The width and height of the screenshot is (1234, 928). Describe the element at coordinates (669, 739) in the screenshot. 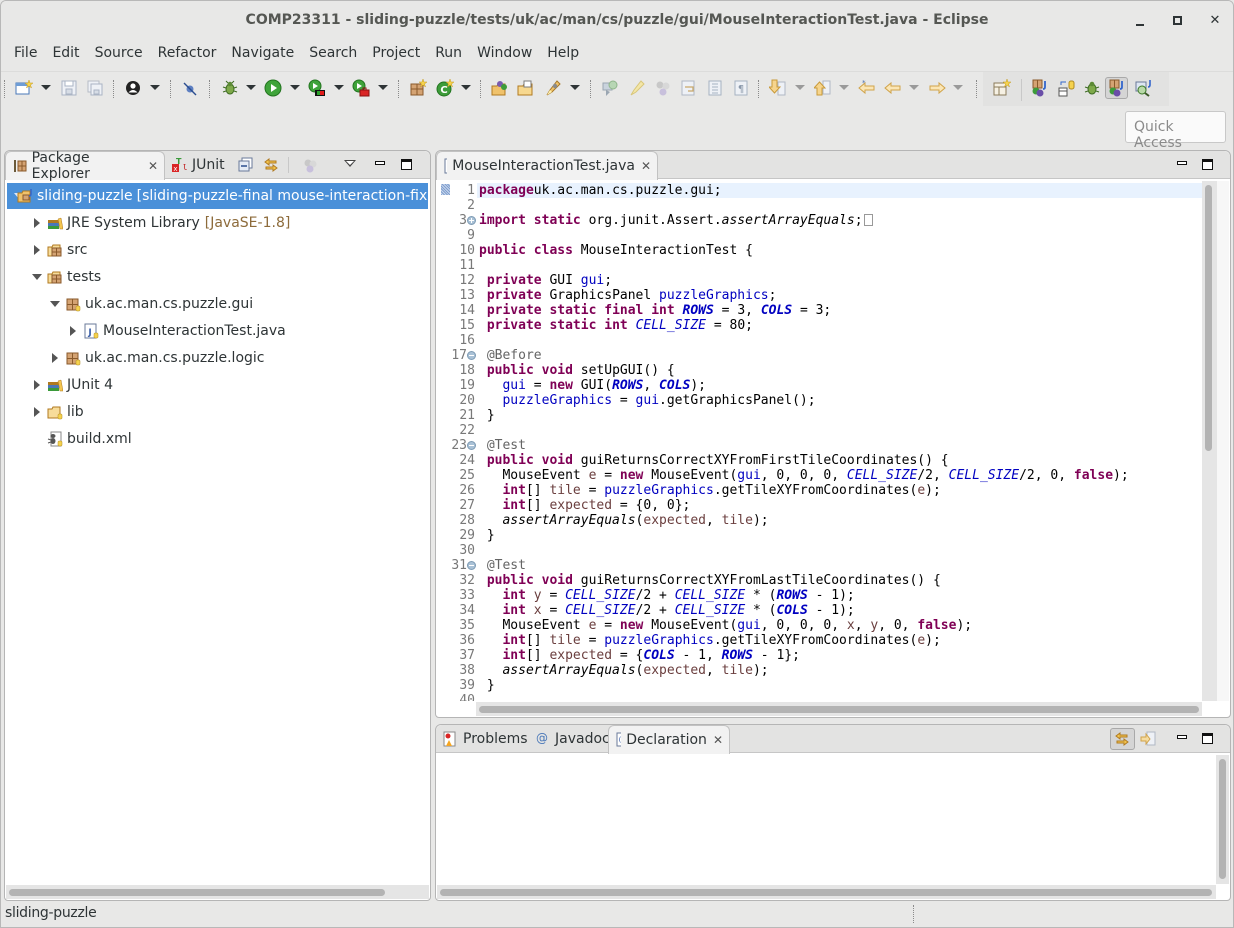

I see `tab-declaration: (= Declaration ✕` at that location.